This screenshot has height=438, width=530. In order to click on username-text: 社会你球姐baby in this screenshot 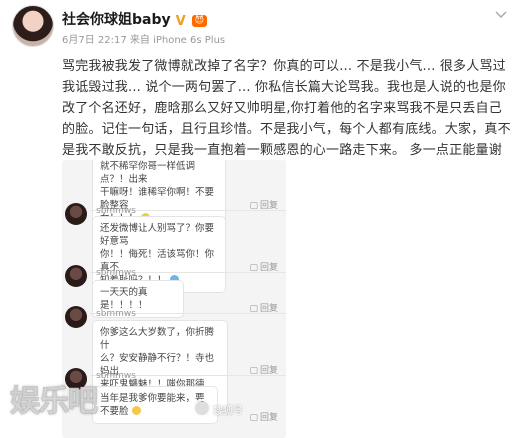, I will do `click(116, 20)`.